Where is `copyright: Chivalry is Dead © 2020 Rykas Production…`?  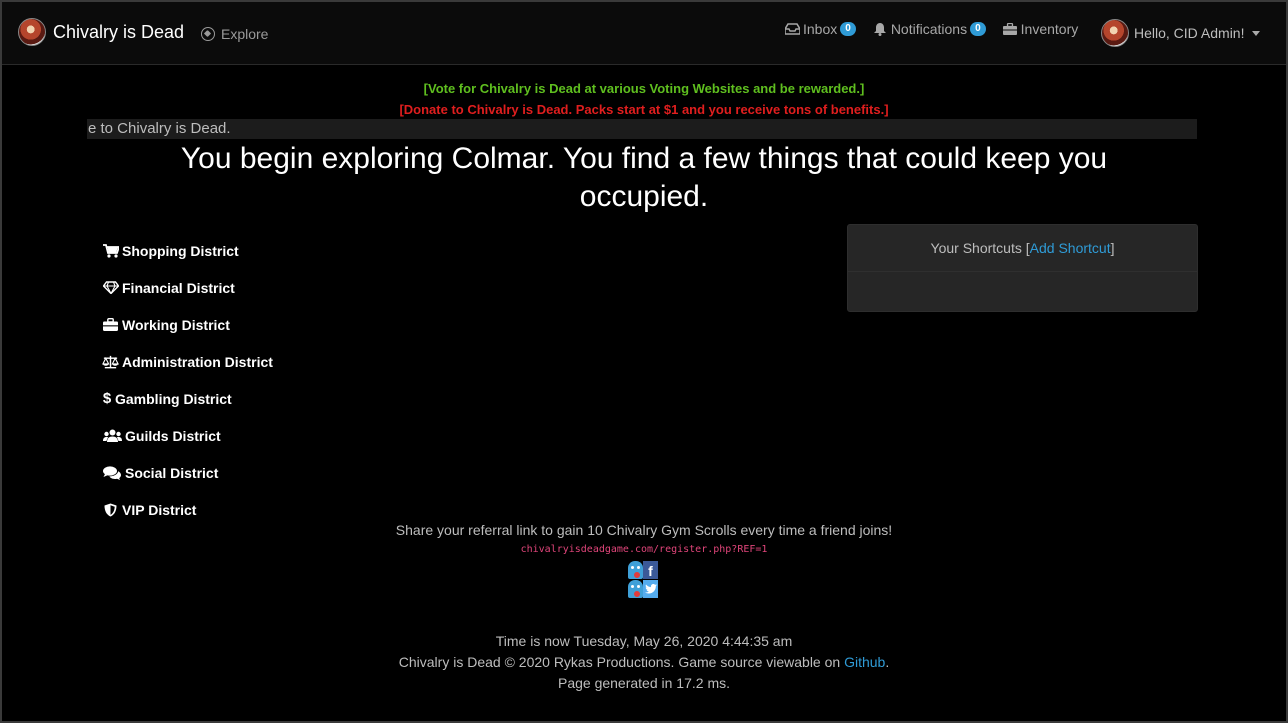 copyright: Chivalry is Dead © 2020 Rykas Production… is located at coordinates (644, 662).